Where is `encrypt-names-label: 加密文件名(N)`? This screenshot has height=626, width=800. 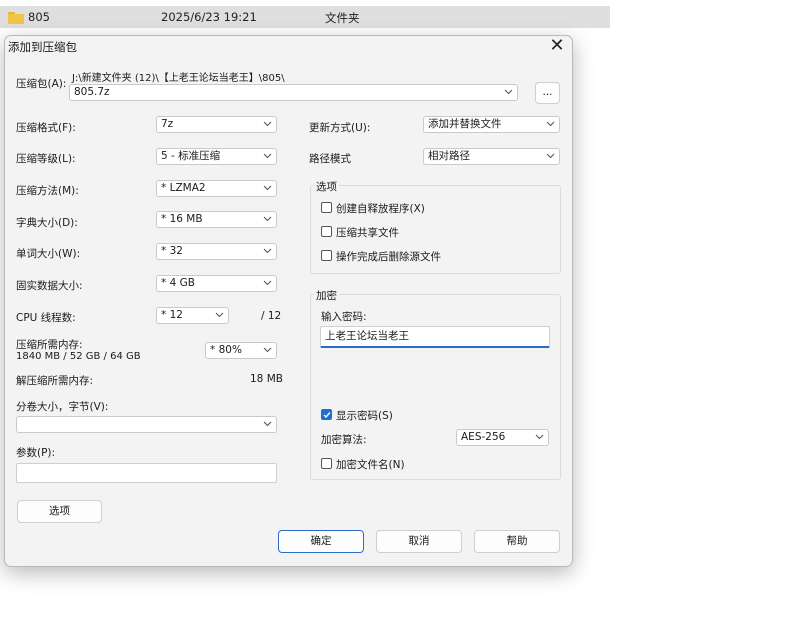
encrypt-names-label: 加密文件名(N) is located at coordinates (370, 465).